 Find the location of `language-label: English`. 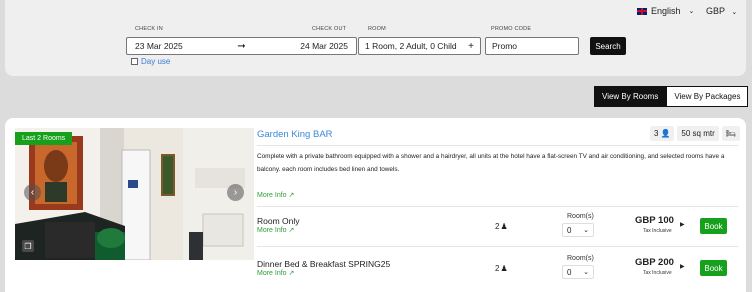

language-label: English is located at coordinates (666, 11).